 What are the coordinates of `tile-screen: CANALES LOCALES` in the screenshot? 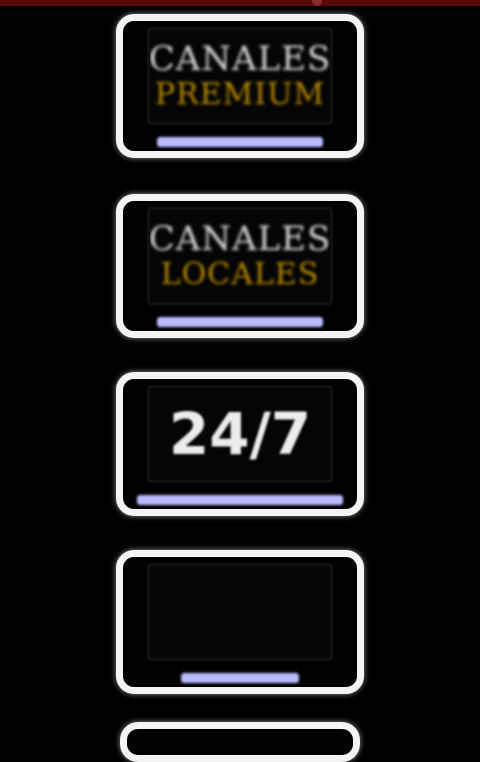 It's located at (240, 256).